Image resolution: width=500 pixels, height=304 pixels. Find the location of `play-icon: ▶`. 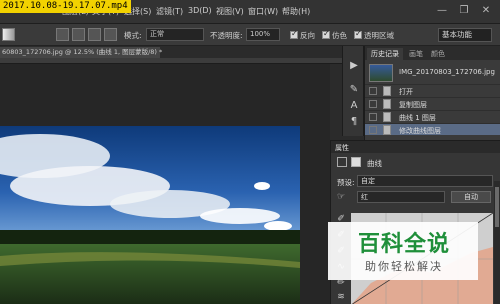

play-icon: ▶ is located at coordinates (354, 65).